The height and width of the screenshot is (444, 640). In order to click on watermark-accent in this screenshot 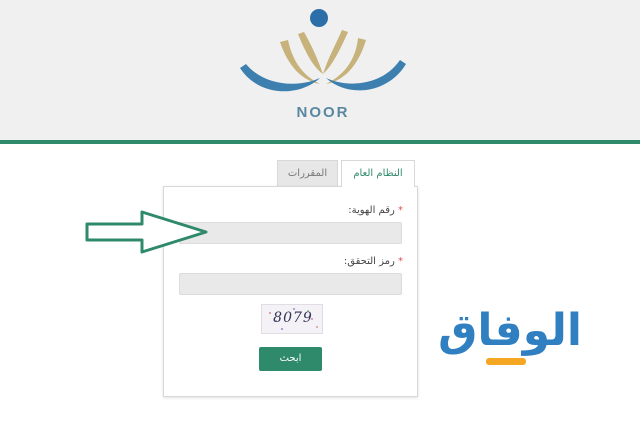, I will do `click(506, 361)`.